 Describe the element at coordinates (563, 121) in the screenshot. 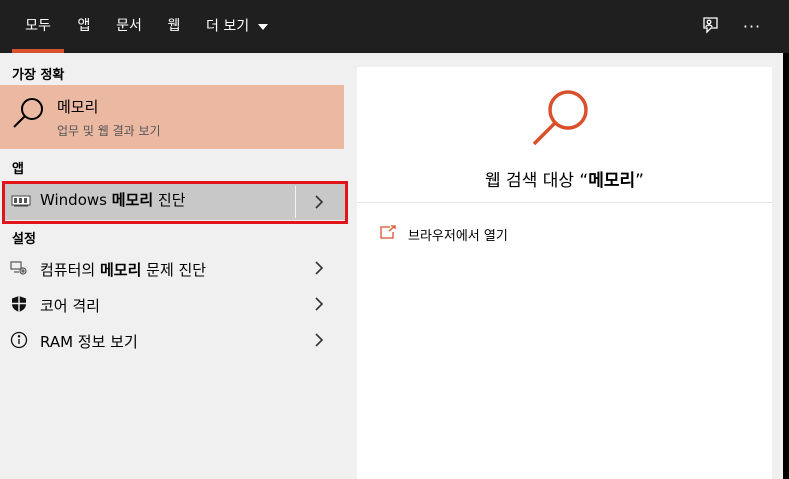

I see `web-search-icon` at that location.